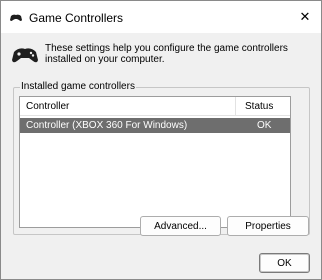  I want to click on list-item: Controller (XBOX 360 For Windows) OK, so click(155, 125).